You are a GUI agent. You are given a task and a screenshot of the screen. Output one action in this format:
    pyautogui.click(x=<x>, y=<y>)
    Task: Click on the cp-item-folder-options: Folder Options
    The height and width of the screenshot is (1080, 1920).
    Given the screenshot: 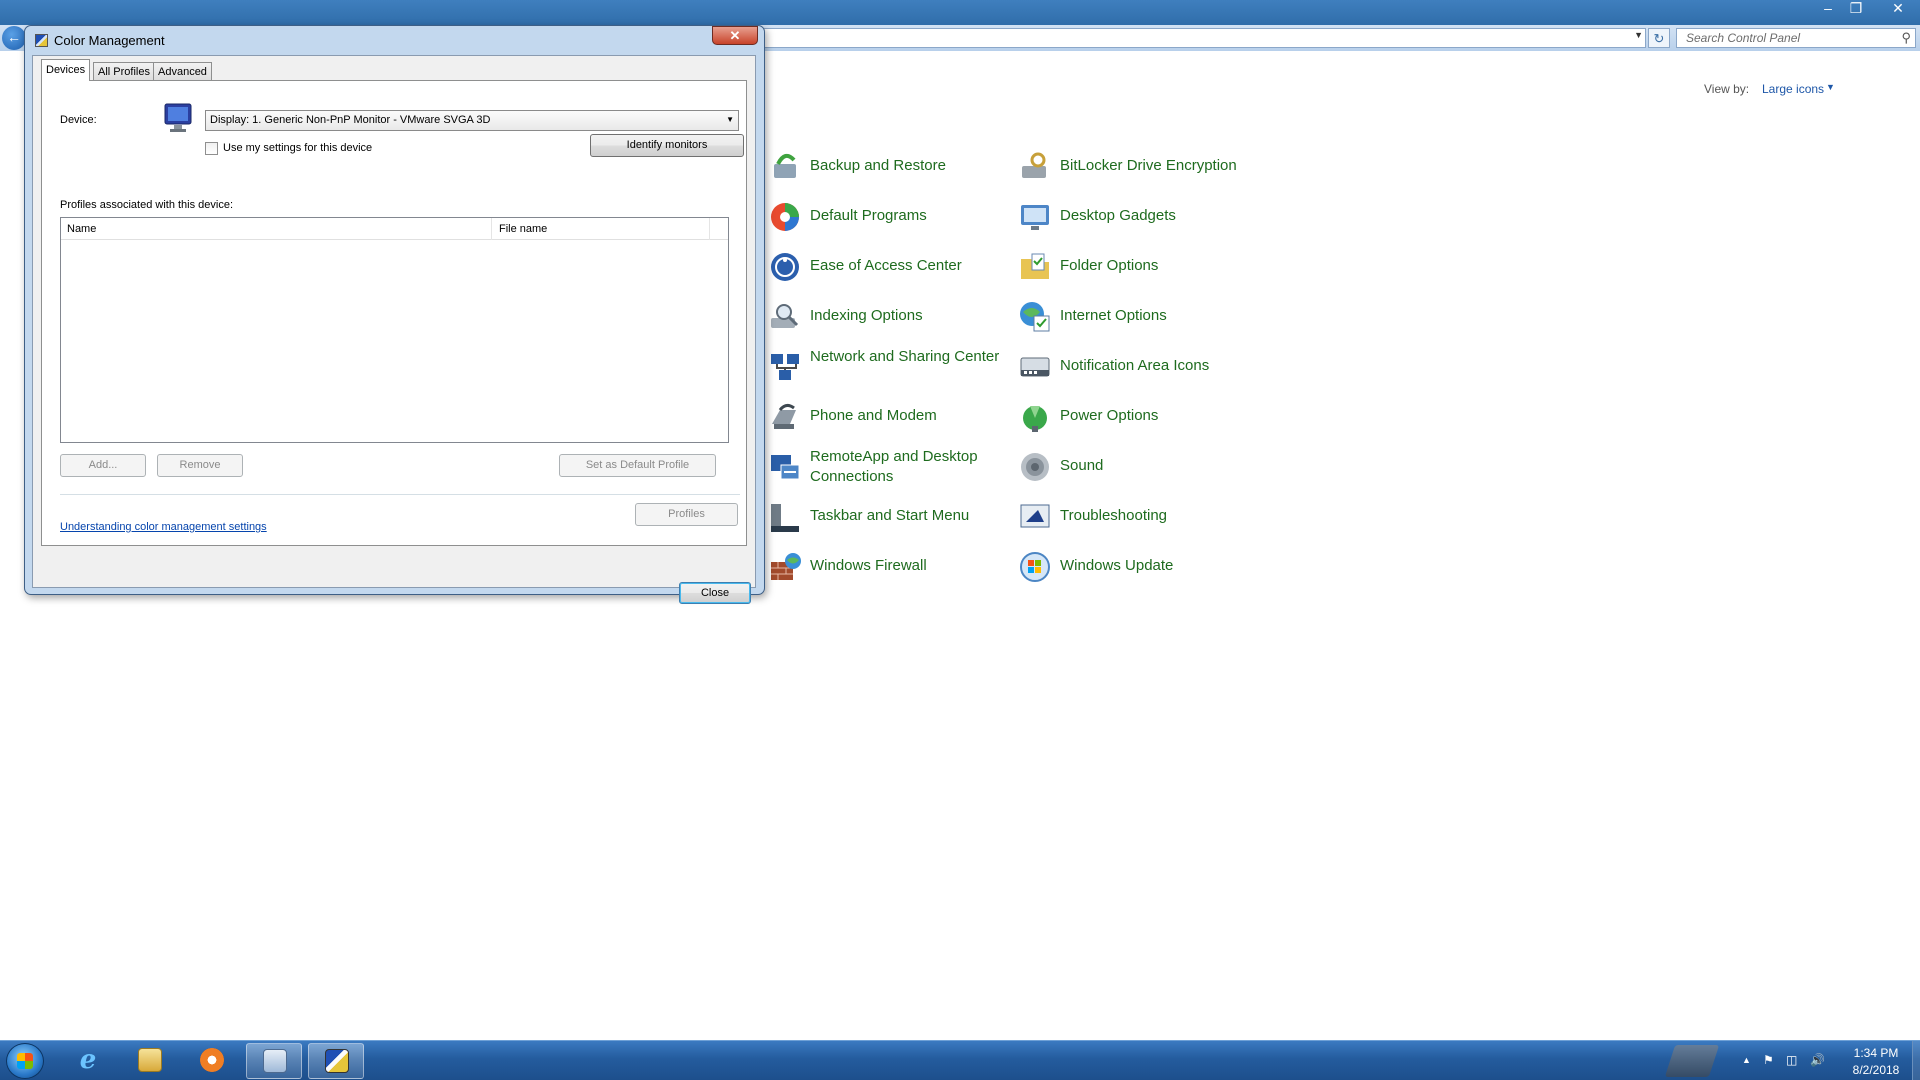 What is the action you would take?
    pyautogui.click(x=1140, y=270)
    